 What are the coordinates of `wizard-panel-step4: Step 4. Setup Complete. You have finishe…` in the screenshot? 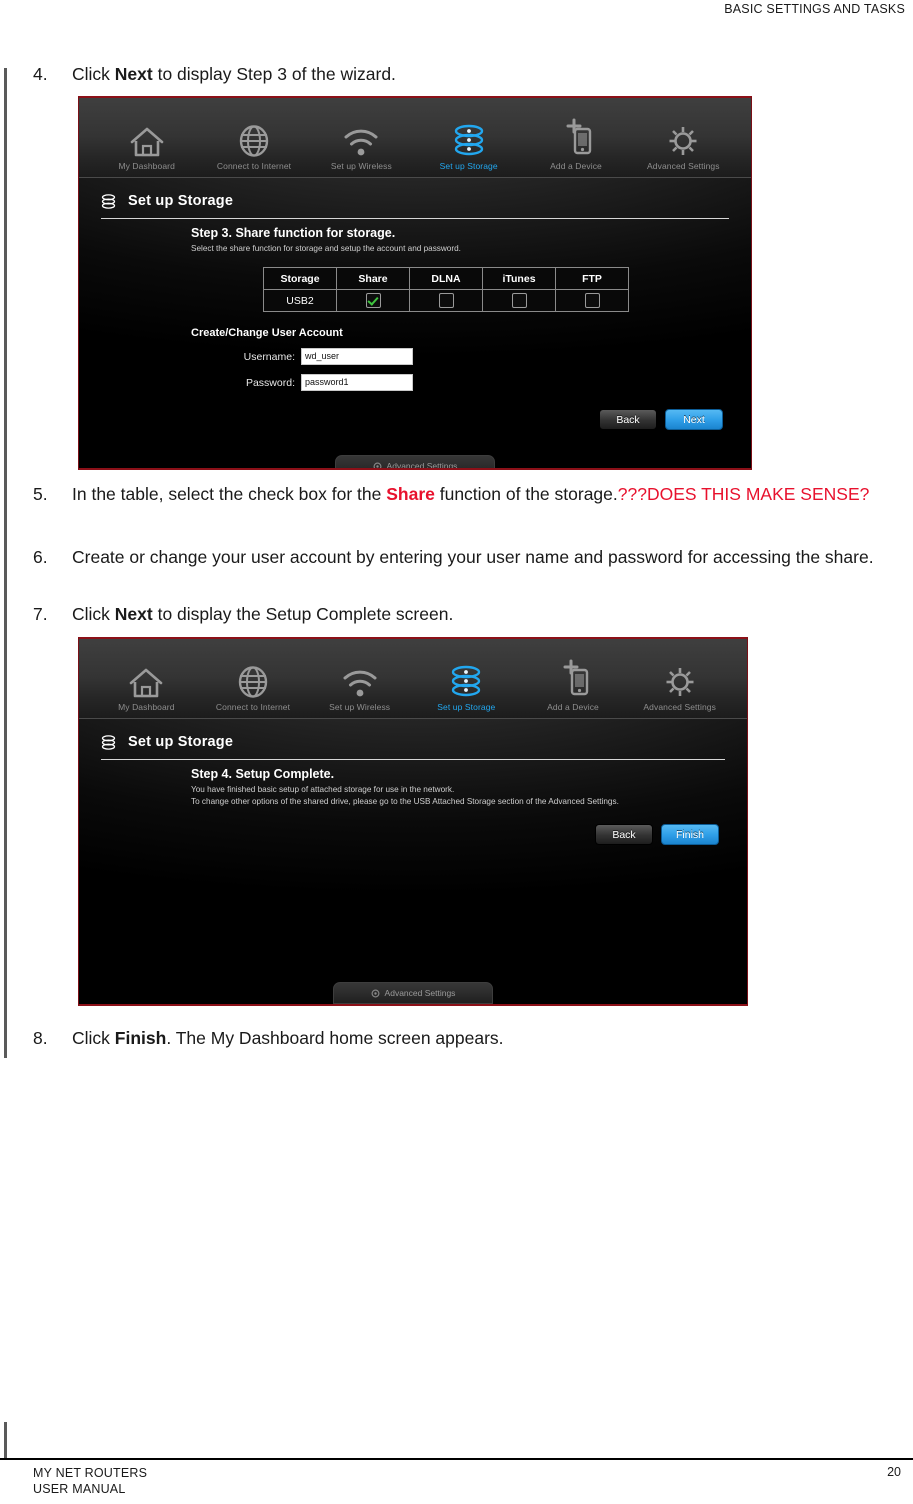 It's located at (413, 787).